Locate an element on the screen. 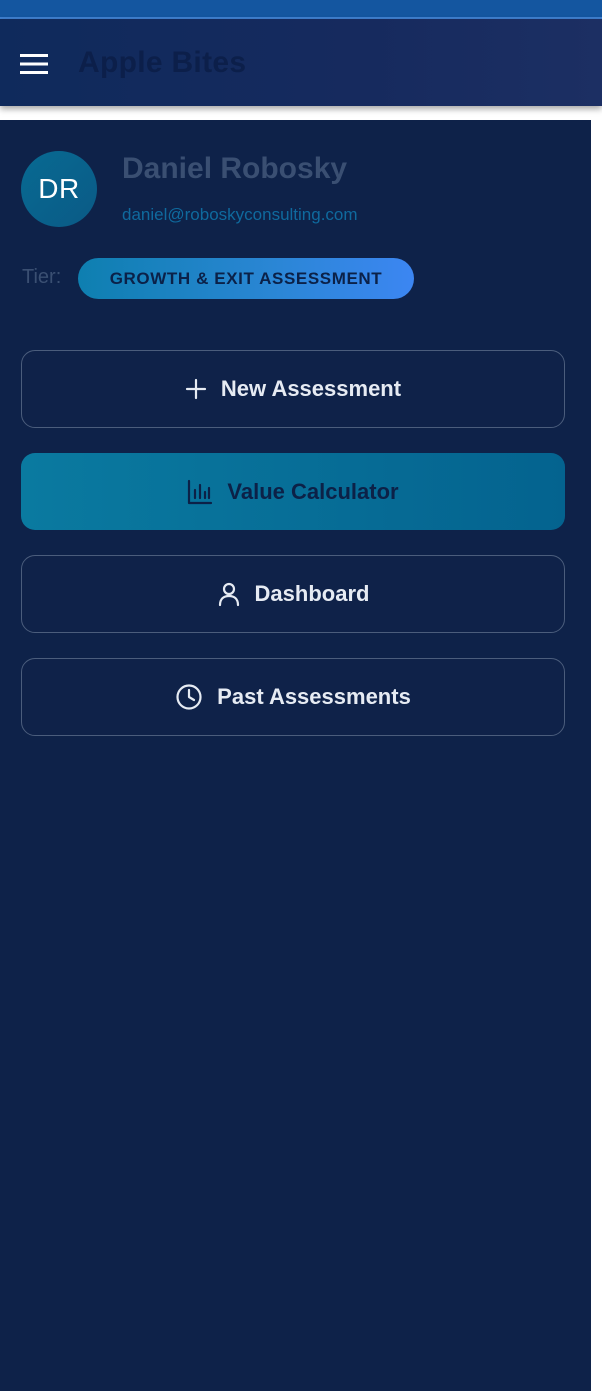 The height and width of the screenshot is (1391, 602). avatar: DR is located at coordinates (59, 189).